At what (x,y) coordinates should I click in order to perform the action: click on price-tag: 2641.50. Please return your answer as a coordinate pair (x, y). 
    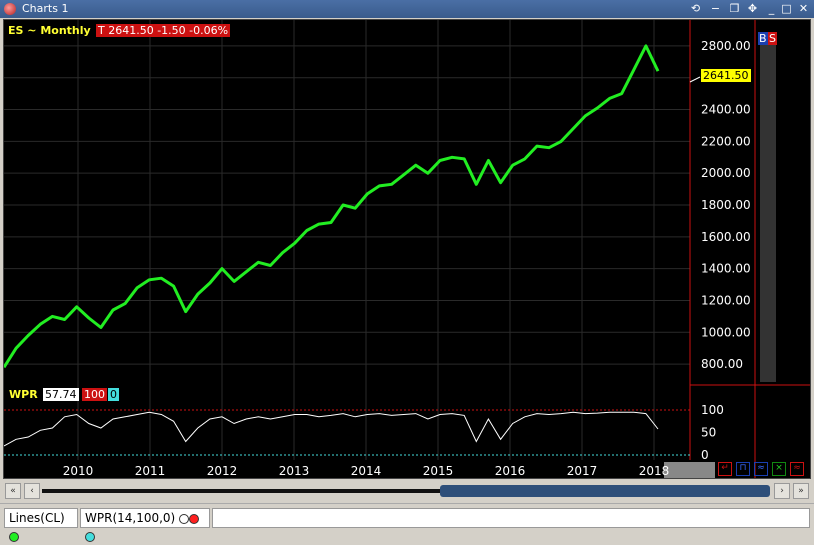
    Looking at the image, I should click on (726, 75).